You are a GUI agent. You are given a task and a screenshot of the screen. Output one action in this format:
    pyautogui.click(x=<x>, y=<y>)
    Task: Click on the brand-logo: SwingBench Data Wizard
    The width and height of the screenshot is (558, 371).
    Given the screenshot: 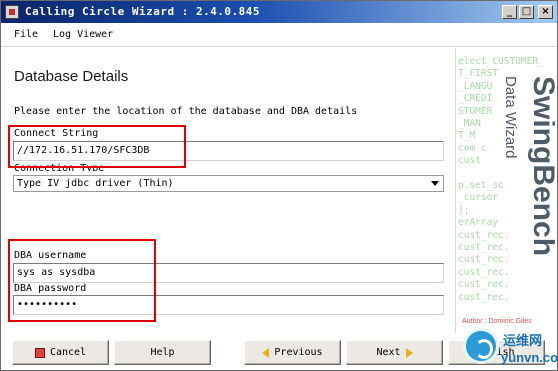 What is the action you would take?
    pyautogui.click(x=528, y=196)
    